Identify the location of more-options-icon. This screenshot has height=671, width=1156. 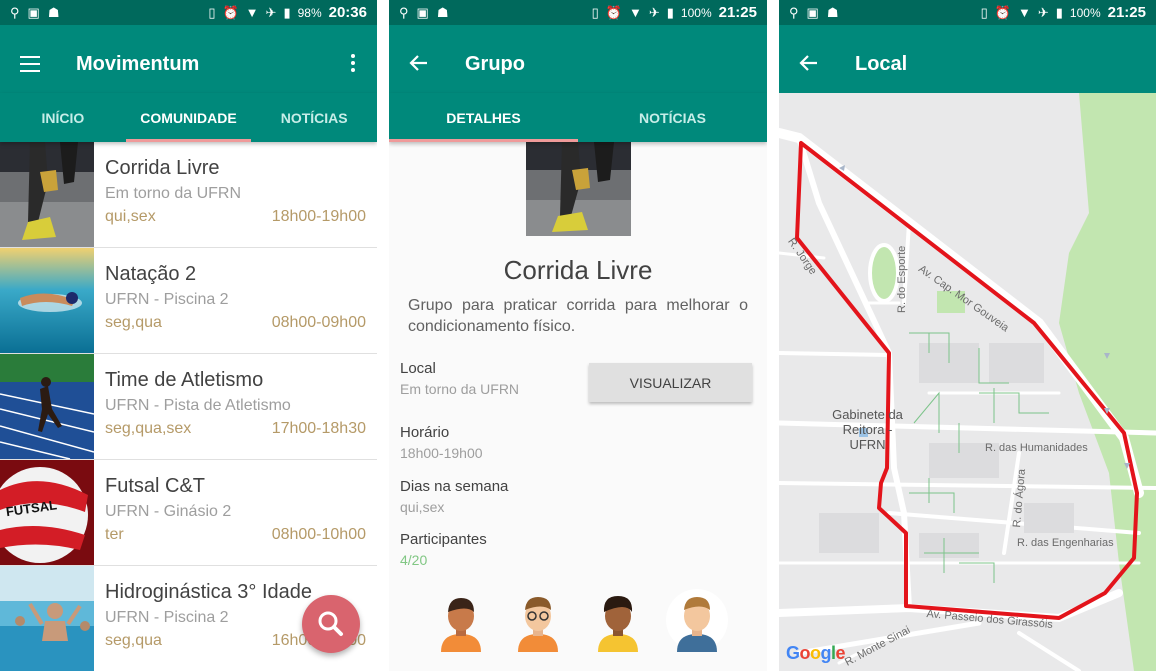
(354, 64).